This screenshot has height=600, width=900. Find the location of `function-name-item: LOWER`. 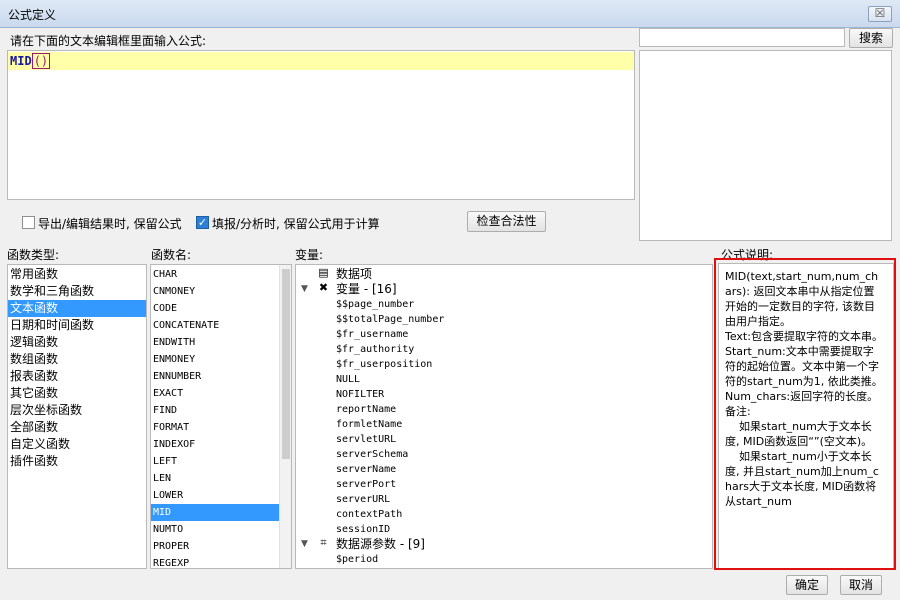

function-name-item: LOWER is located at coordinates (215, 495).